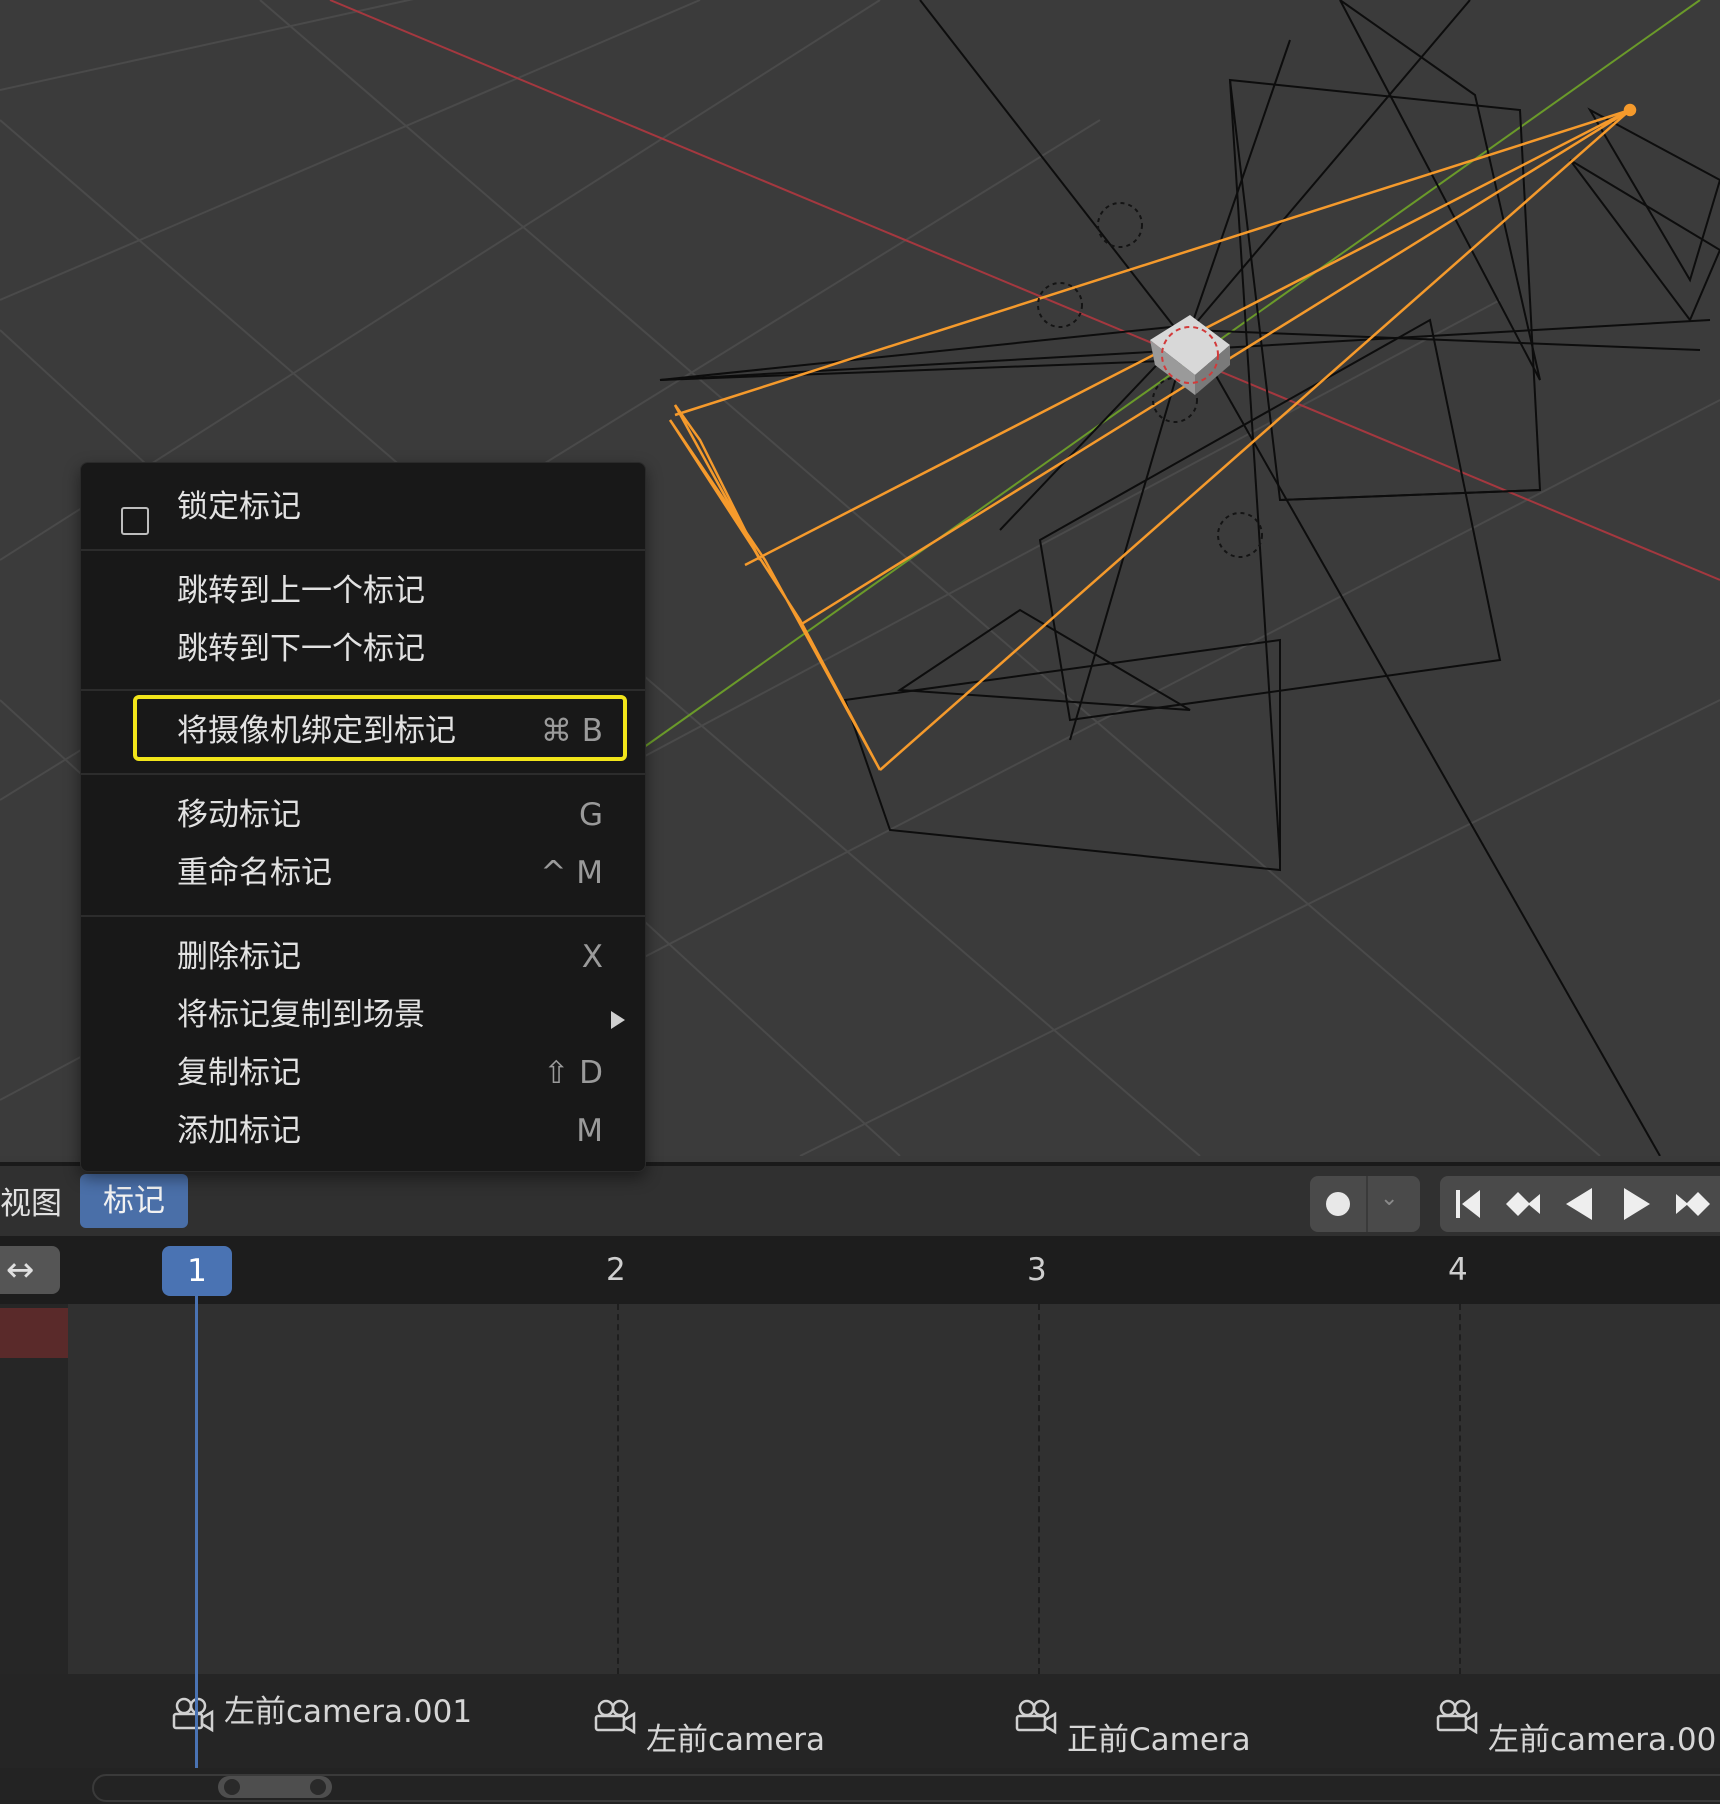 The height and width of the screenshot is (1804, 1720). Describe the element at coordinates (301, 591) in the screenshot. I see `menu-item-label: 跳转到上一个标记` at that location.